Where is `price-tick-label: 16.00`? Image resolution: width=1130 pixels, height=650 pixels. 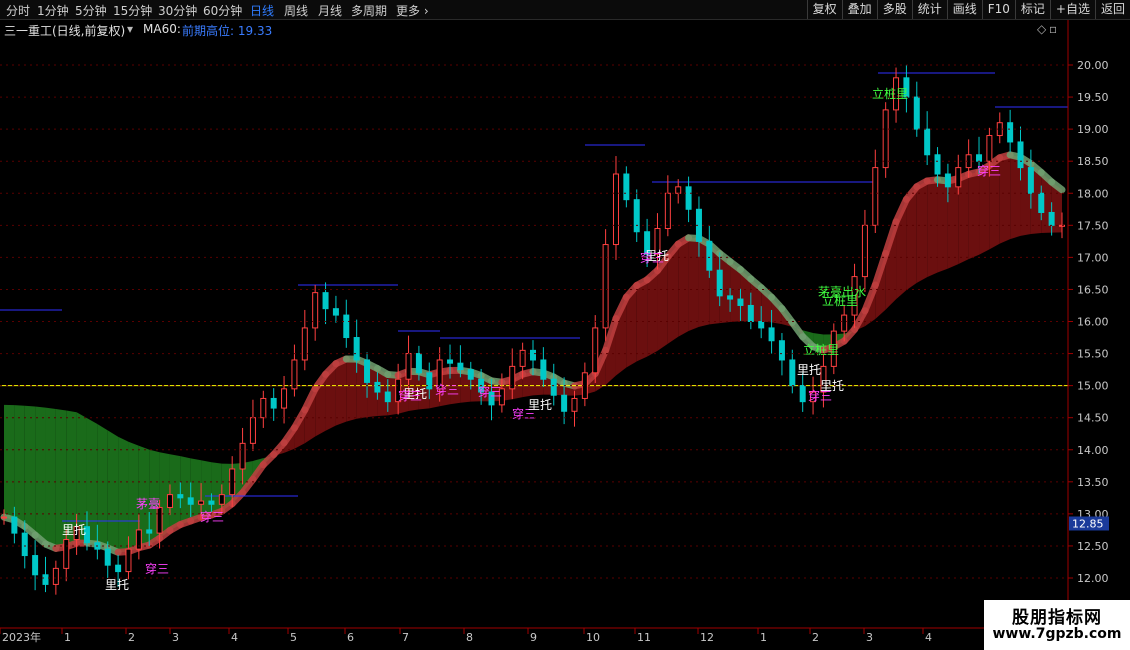 price-tick-label: 16.00 is located at coordinates (1093, 322).